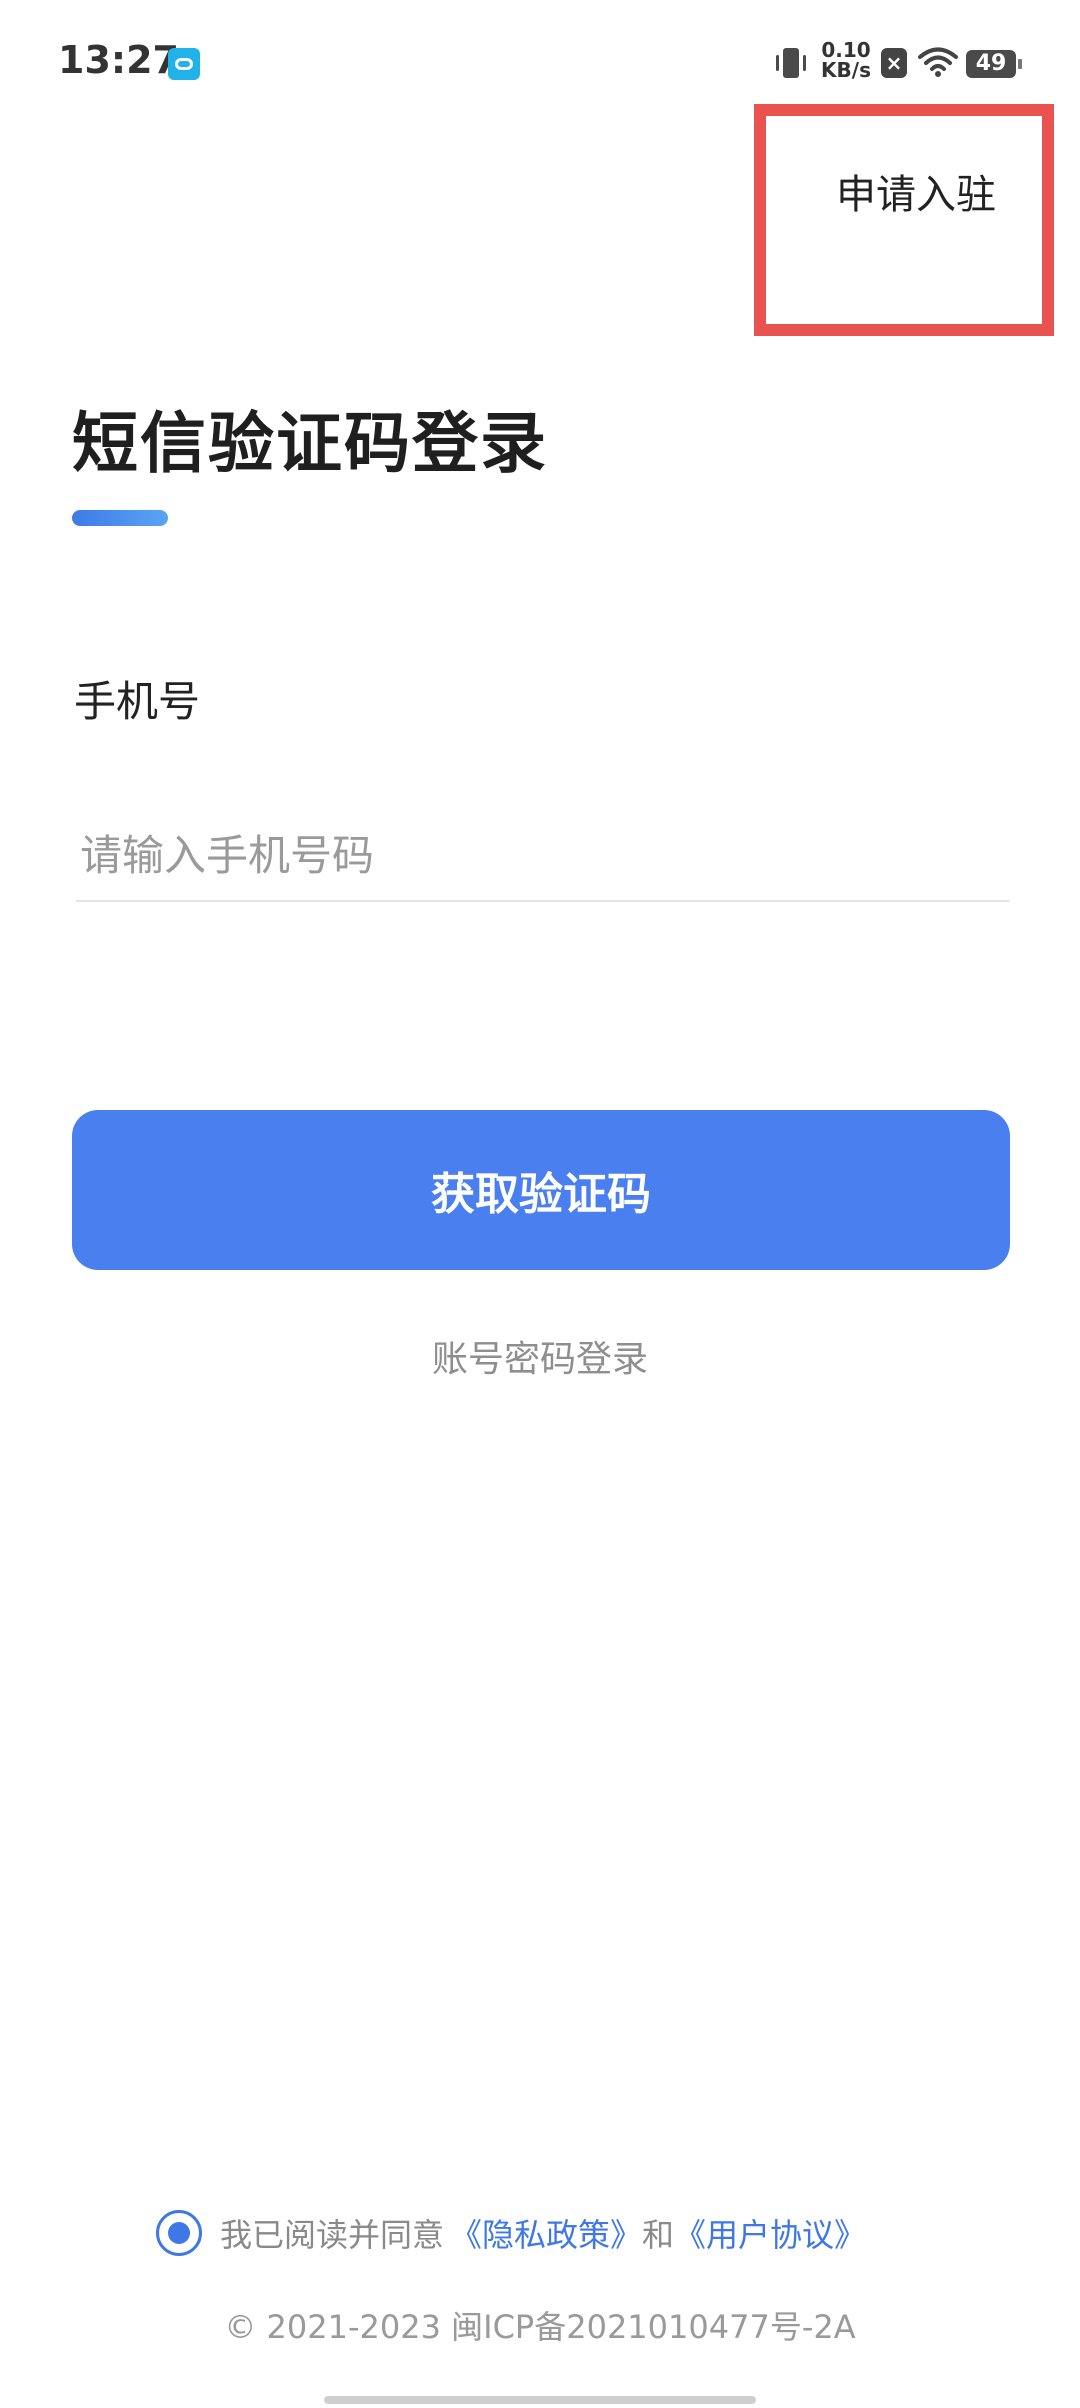 The height and width of the screenshot is (2408, 1080). What do you see at coordinates (184, 64) in the screenshot?
I see `cloud-app-icon` at bounding box center [184, 64].